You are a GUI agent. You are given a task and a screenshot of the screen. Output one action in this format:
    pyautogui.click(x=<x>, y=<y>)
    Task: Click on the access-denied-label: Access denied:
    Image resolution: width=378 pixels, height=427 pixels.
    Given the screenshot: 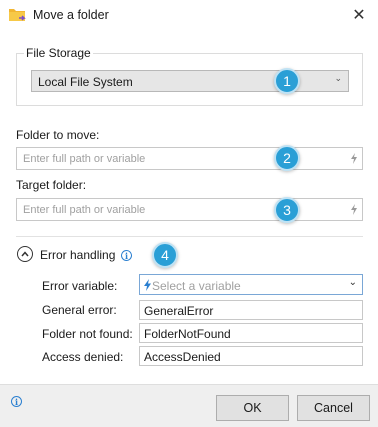 What is the action you would take?
    pyautogui.click(x=83, y=357)
    